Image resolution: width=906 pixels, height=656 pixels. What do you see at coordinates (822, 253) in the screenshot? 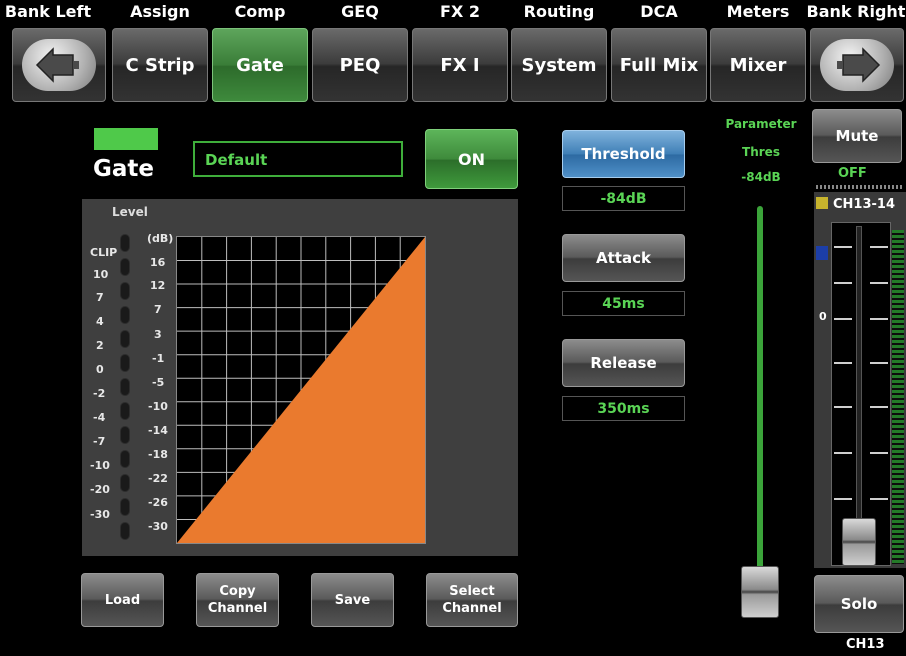
I see `channel-level-marker` at bounding box center [822, 253].